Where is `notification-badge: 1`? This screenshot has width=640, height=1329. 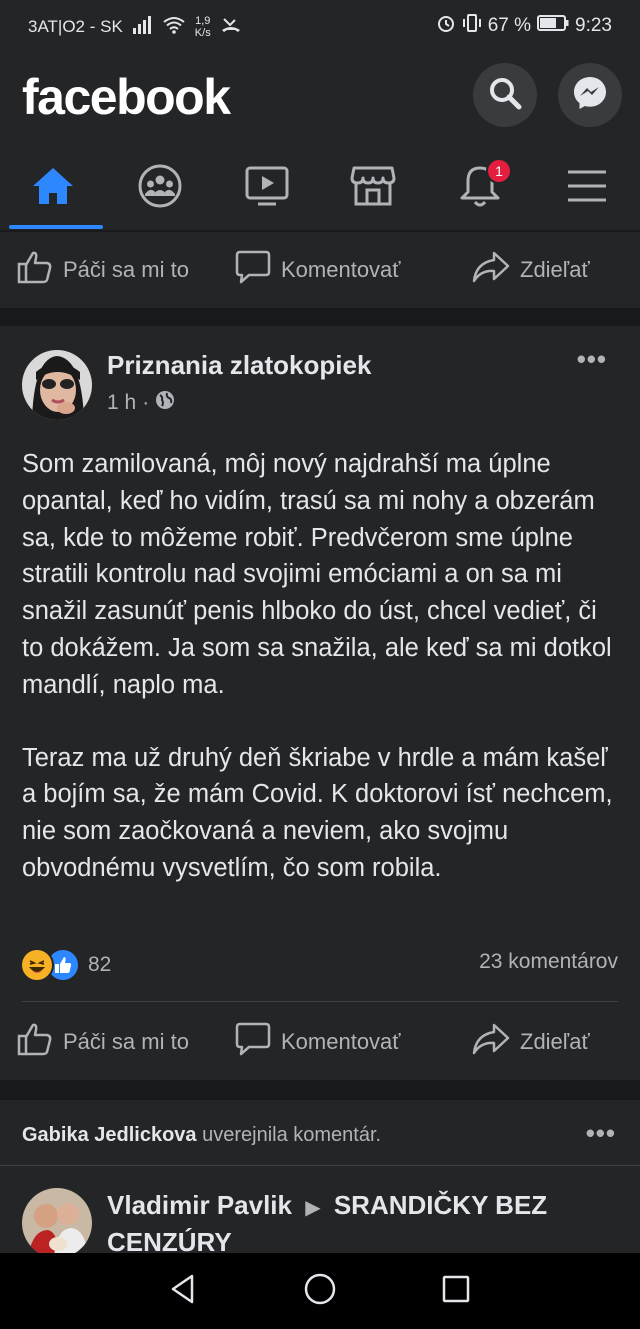
notification-badge: 1 is located at coordinates (499, 171).